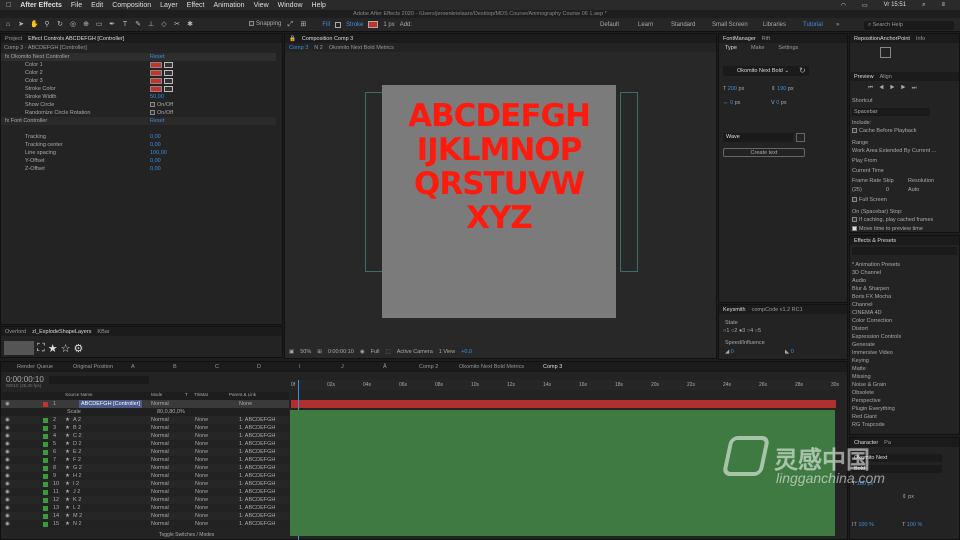 The height and width of the screenshot is (540, 960). I want to click on layer-row: ◉ 8 ★ G 2 Normal None 1. ABCDEFGH, so click(145, 468).